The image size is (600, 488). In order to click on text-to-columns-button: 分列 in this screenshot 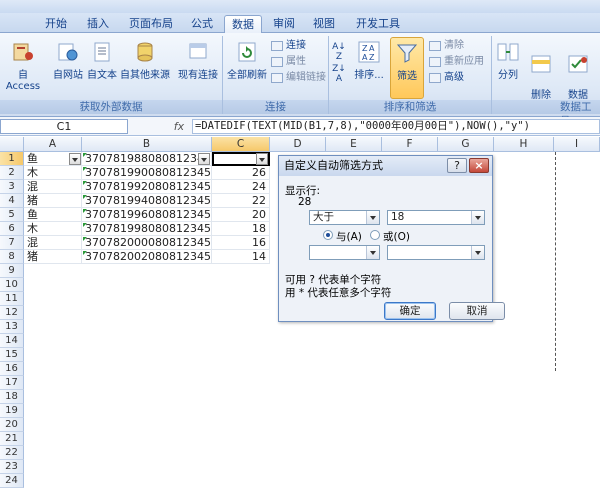, I will do `click(508, 60)`.